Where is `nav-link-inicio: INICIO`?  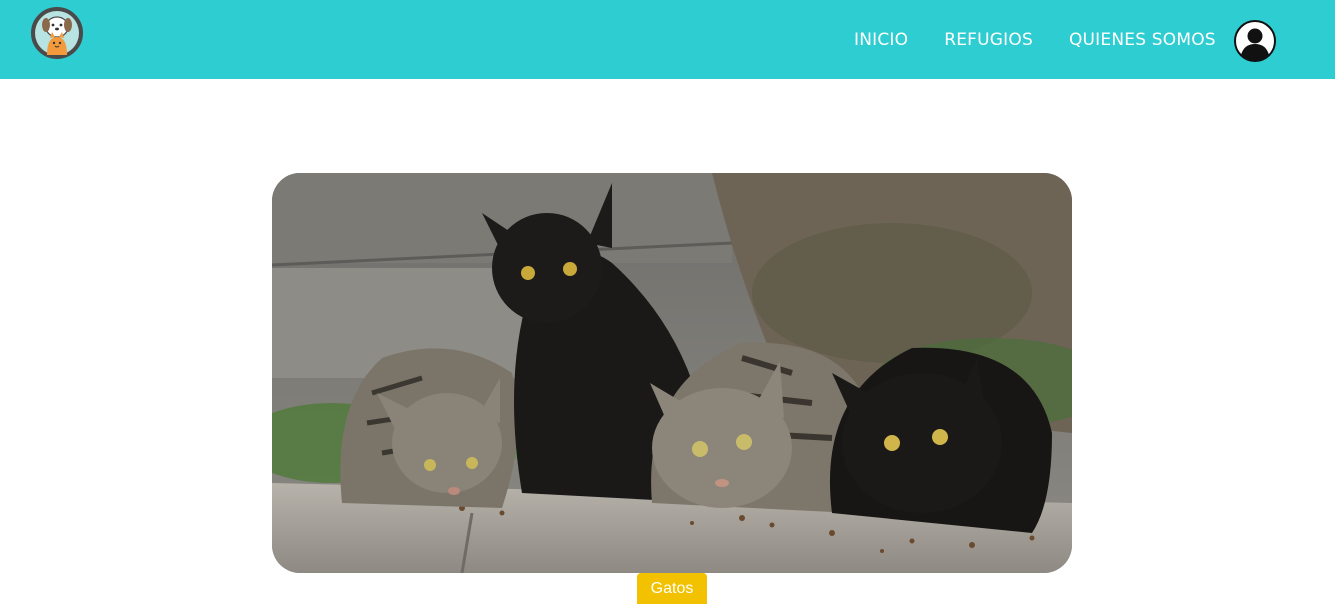
nav-link-inicio: INICIO is located at coordinates (881, 40).